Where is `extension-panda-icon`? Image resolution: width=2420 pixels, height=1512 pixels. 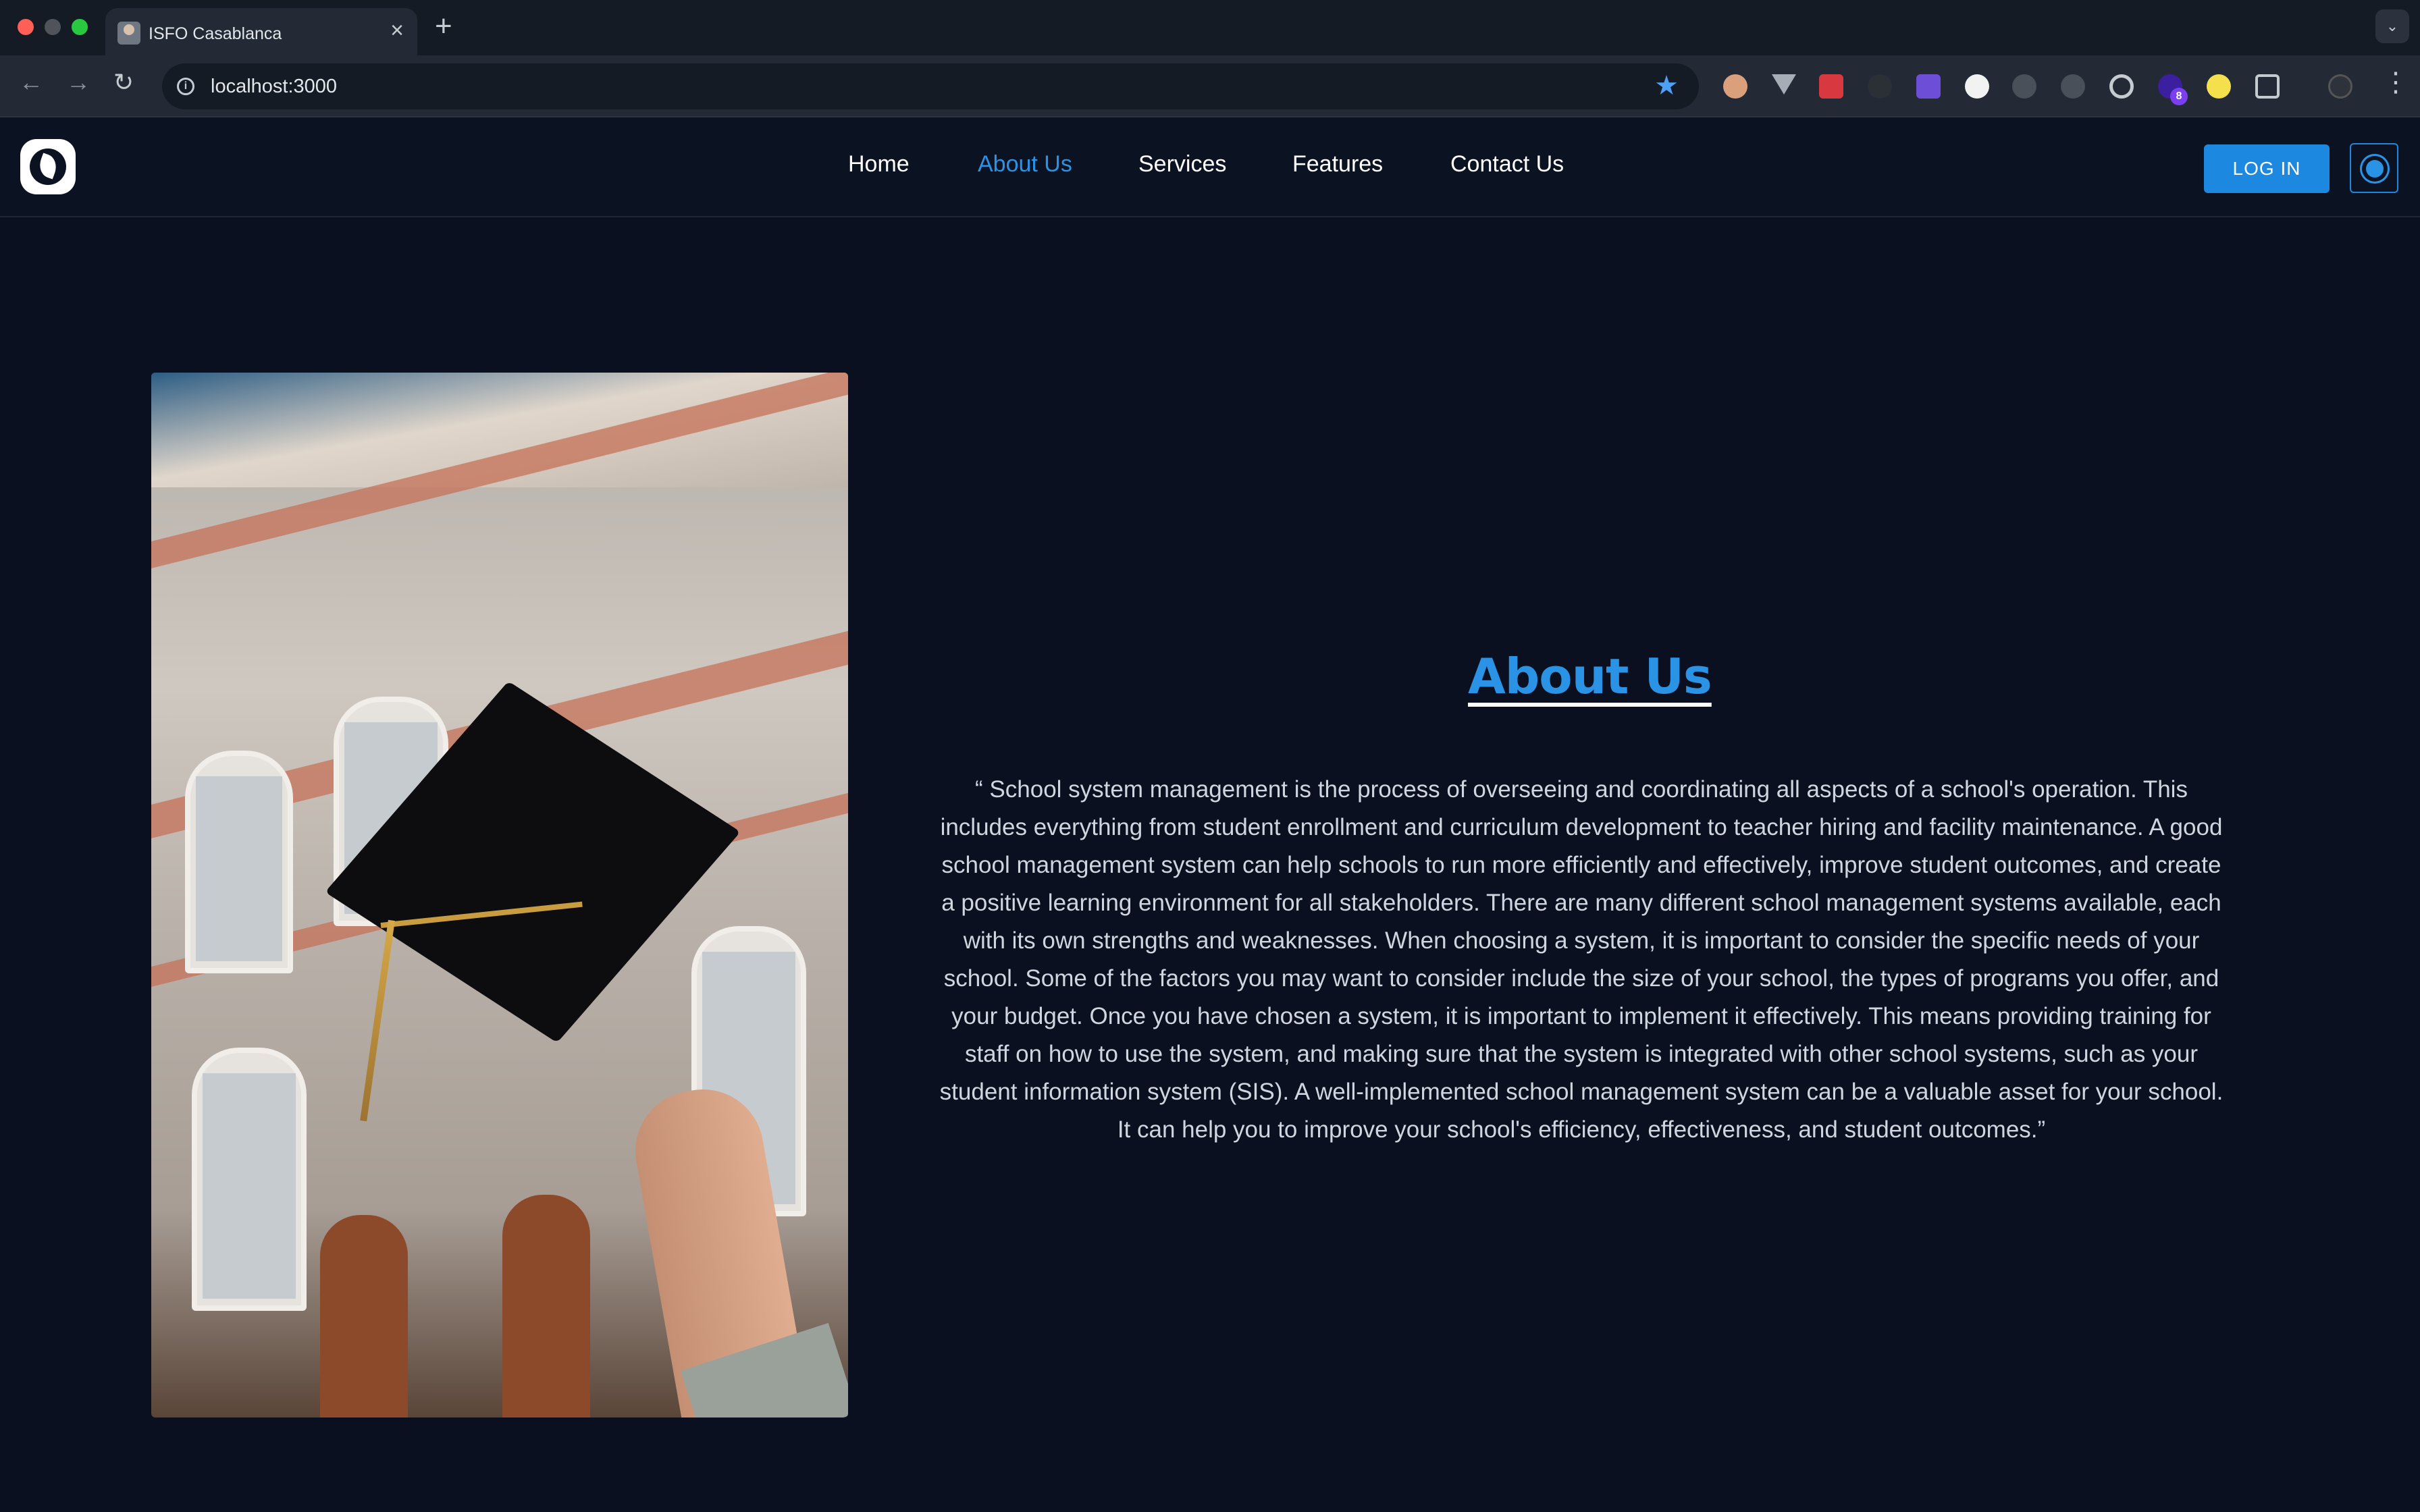
extension-panda-icon is located at coordinates (1880, 87).